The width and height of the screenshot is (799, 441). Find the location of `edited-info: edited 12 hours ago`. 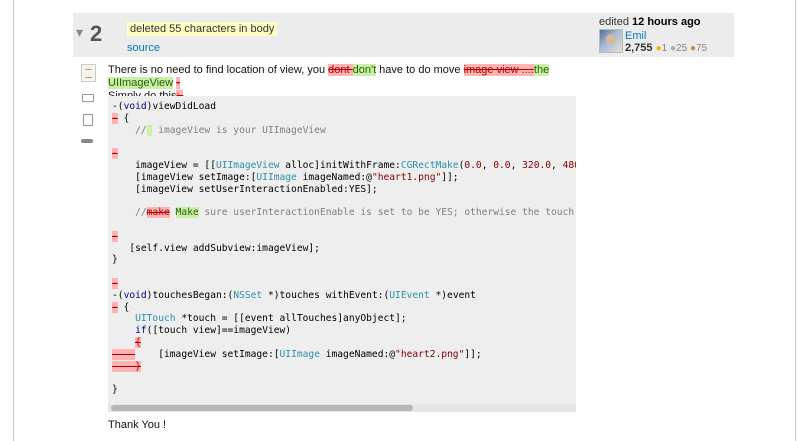

edited-info: edited 12 hours ago is located at coordinates (650, 22).